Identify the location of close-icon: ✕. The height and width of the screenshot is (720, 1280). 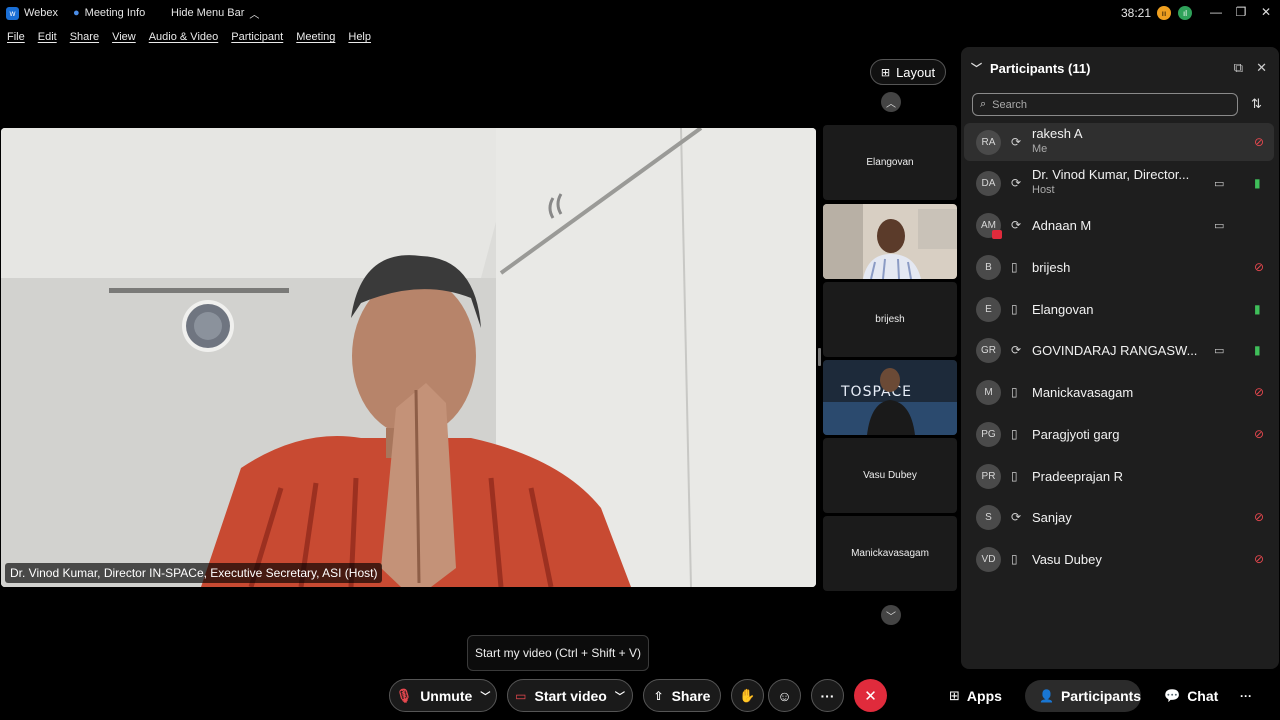
(870, 696).